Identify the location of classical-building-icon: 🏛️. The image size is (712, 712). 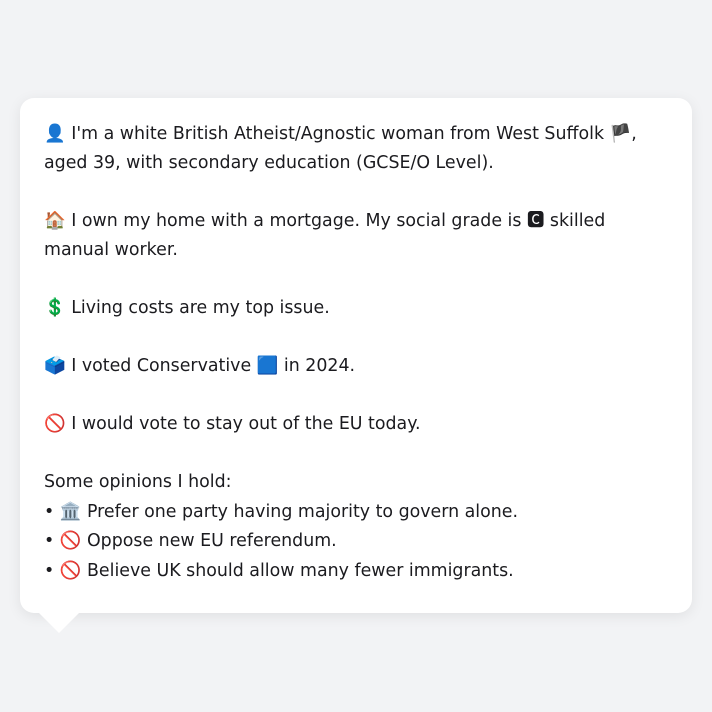
(70, 511).